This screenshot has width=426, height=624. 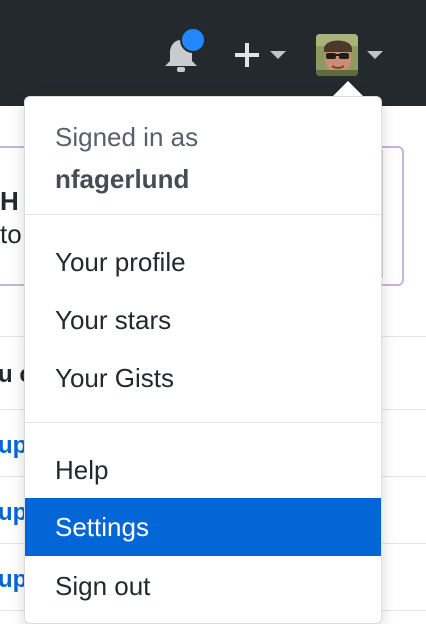 What do you see at coordinates (203, 320) in the screenshot?
I see `menu-item-your-stars: Your stars` at bounding box center [203, 320].